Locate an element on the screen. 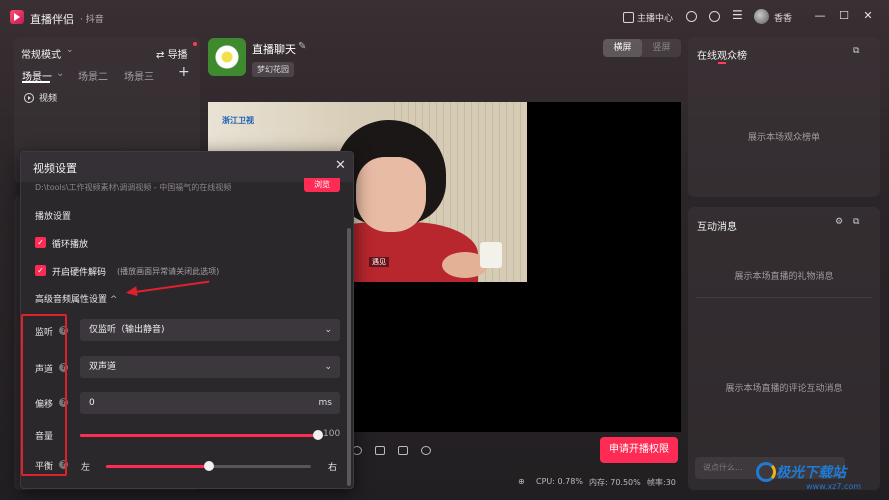 This screenshot has height=500, width=889. balance-right-label: 右 is located at coordinates (333, 468).